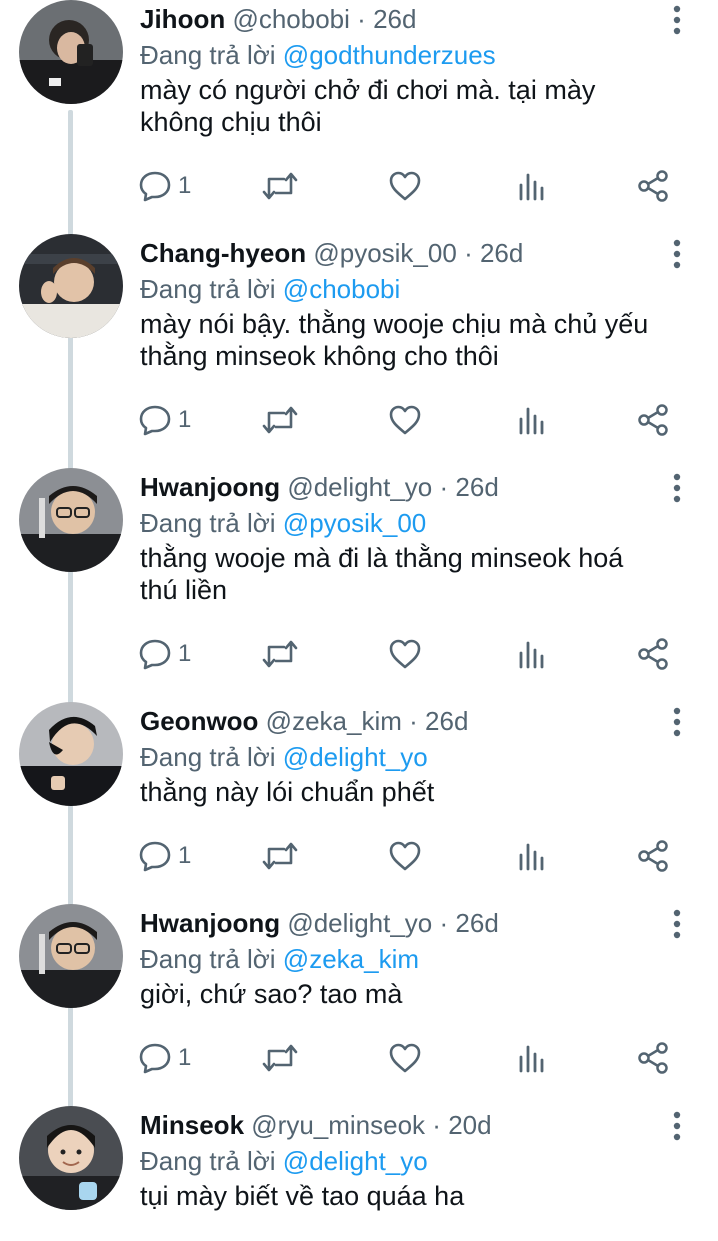  I want to click on tweet-header: Hwanjoong @delight_yo · 26d, so click(400, 487).